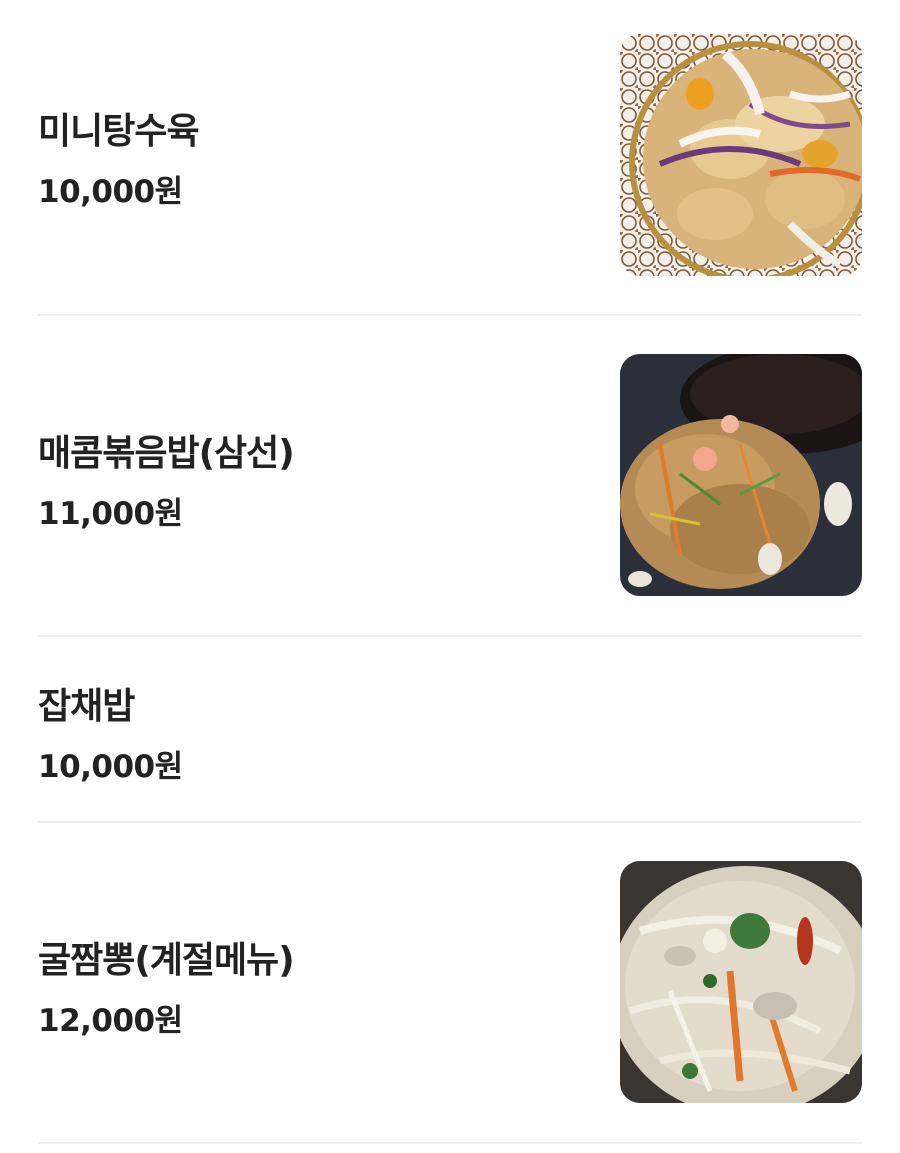 Image resolution: width=900 pixels, height=1153 pixels. What do you see at coordinates (110, 514) in the screenshot?
I see `menu-item-price: 11,000원` at bounding box center [110, 514].